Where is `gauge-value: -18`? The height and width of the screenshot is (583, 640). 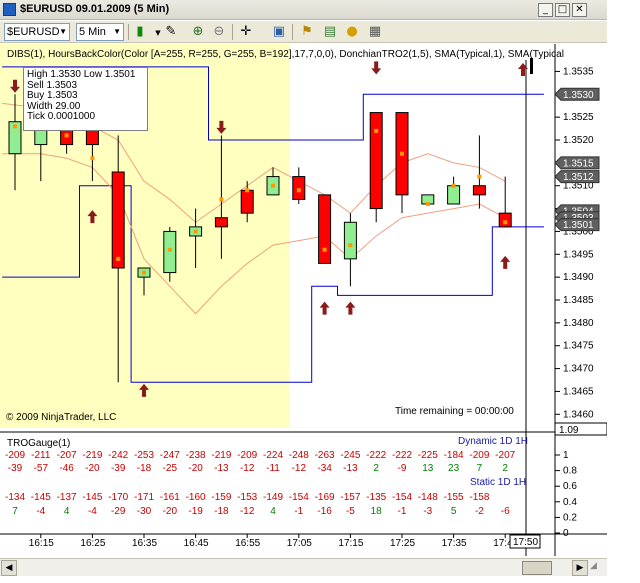
gauge-value: -18 is located at coordinates (144, 468).